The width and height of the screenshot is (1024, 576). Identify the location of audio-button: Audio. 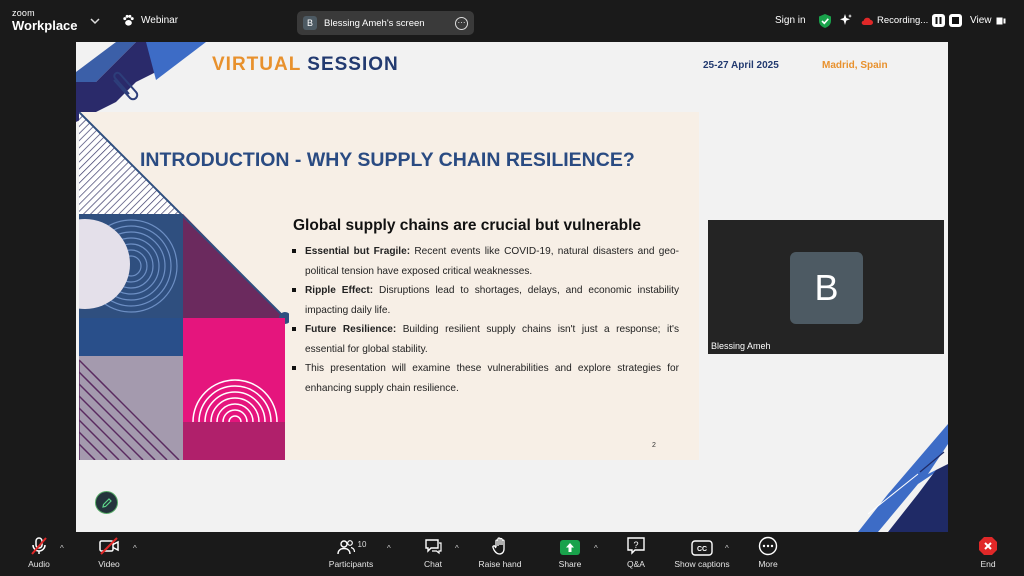
(39, 554).